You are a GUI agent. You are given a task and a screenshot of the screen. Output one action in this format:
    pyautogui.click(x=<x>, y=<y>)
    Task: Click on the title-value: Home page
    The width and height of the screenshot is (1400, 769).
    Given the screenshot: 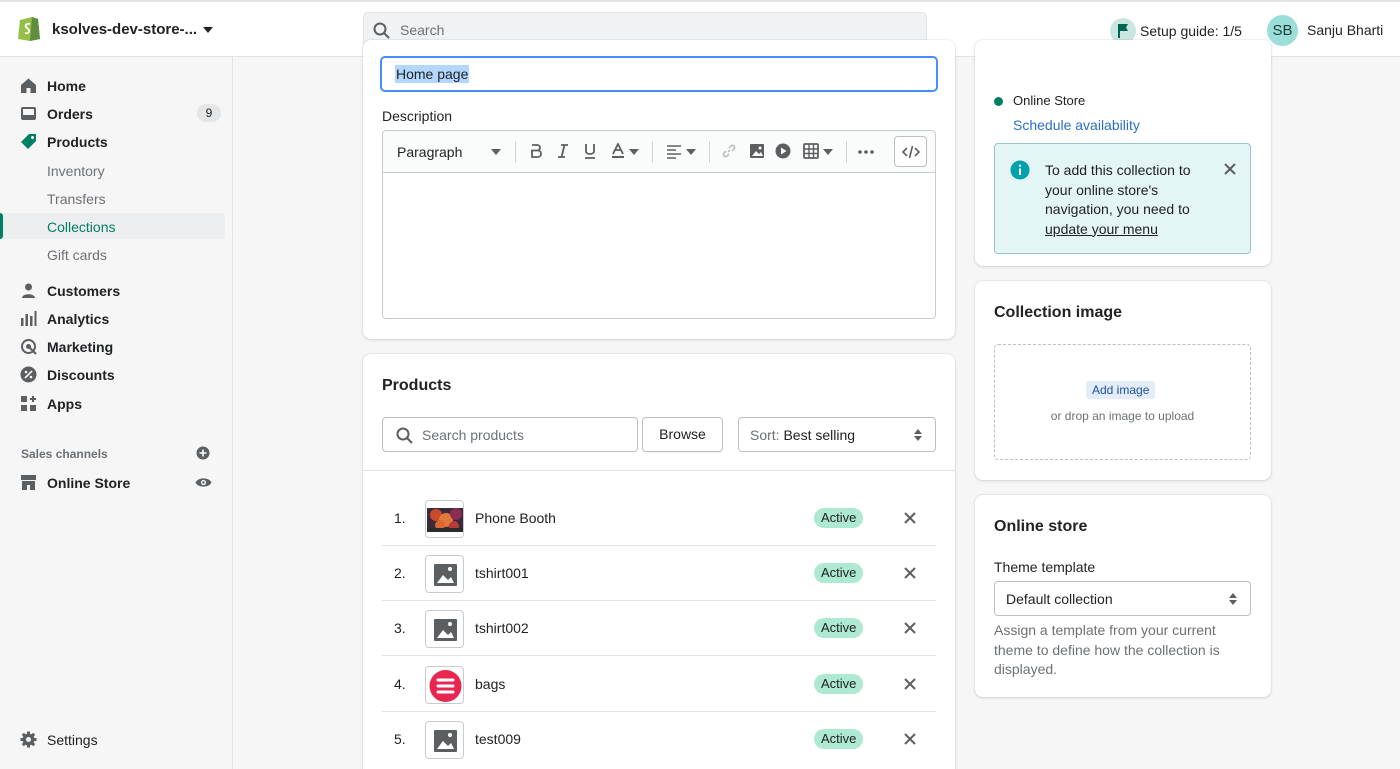 What is the action you would take?
    pyautogui.click(x=432, y=74)
    